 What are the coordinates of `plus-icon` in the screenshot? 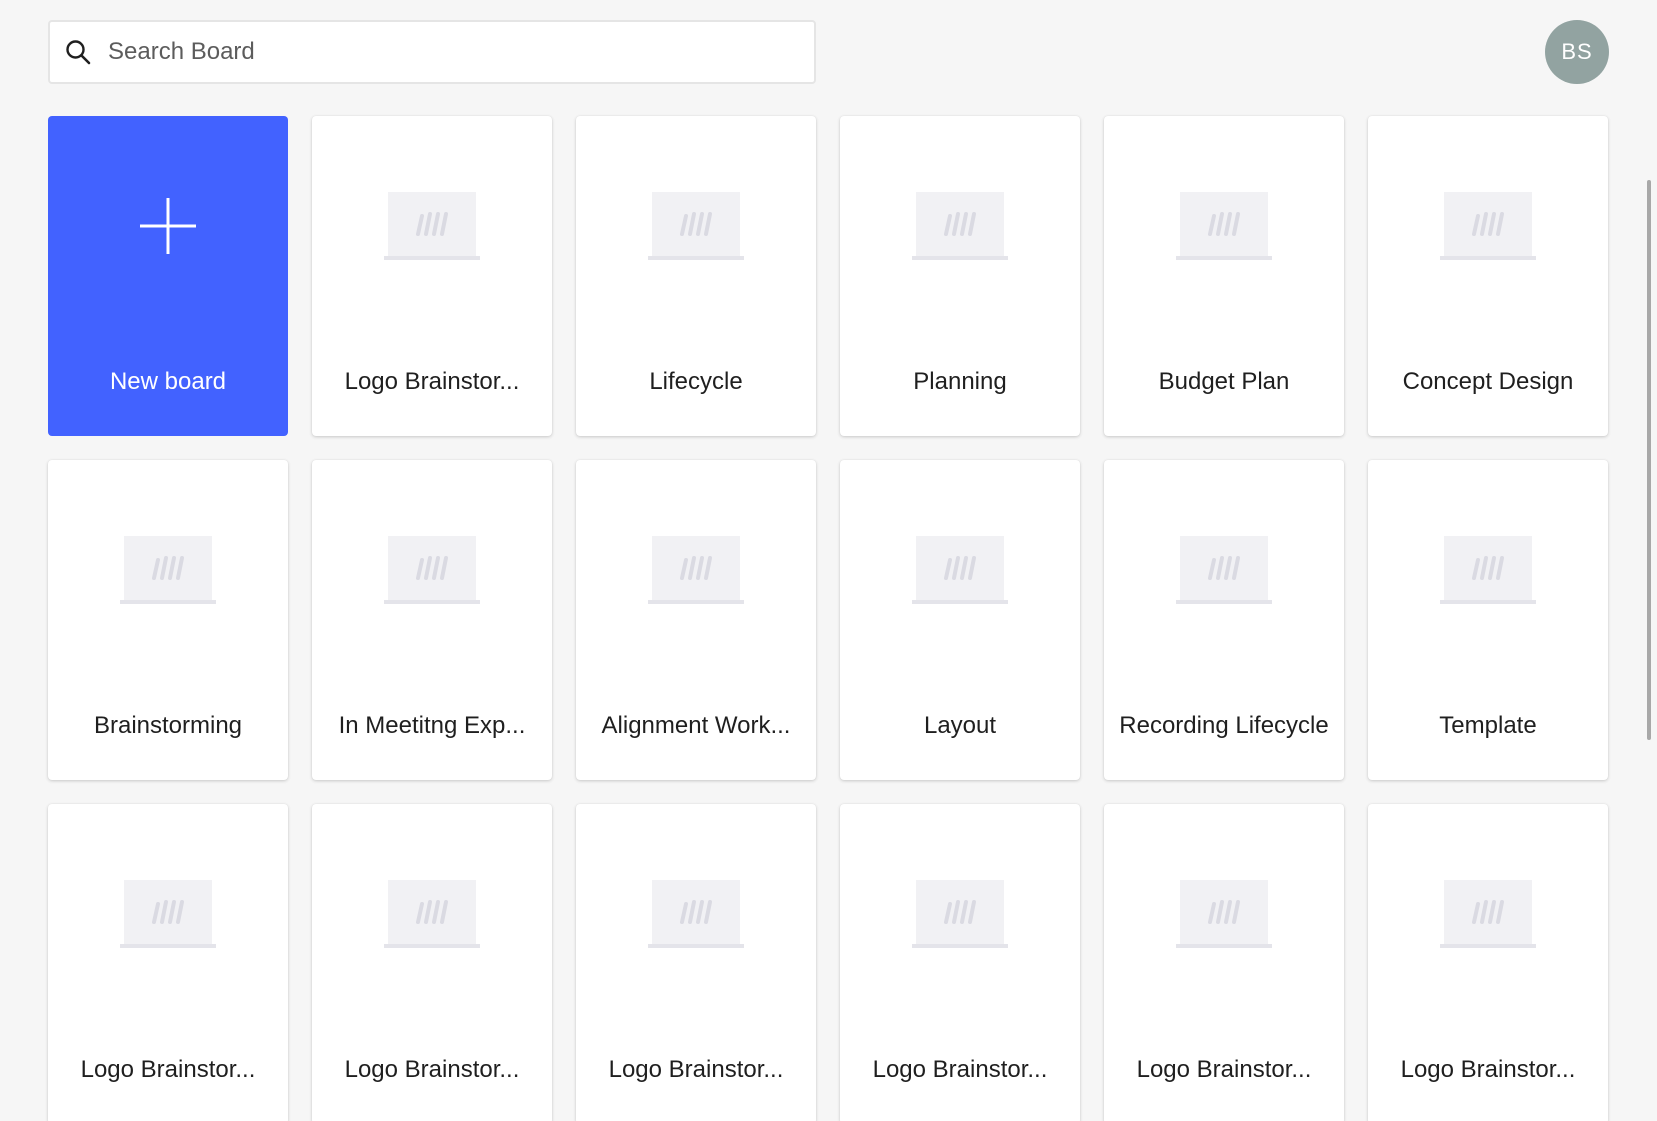 It's located at (168, 226).